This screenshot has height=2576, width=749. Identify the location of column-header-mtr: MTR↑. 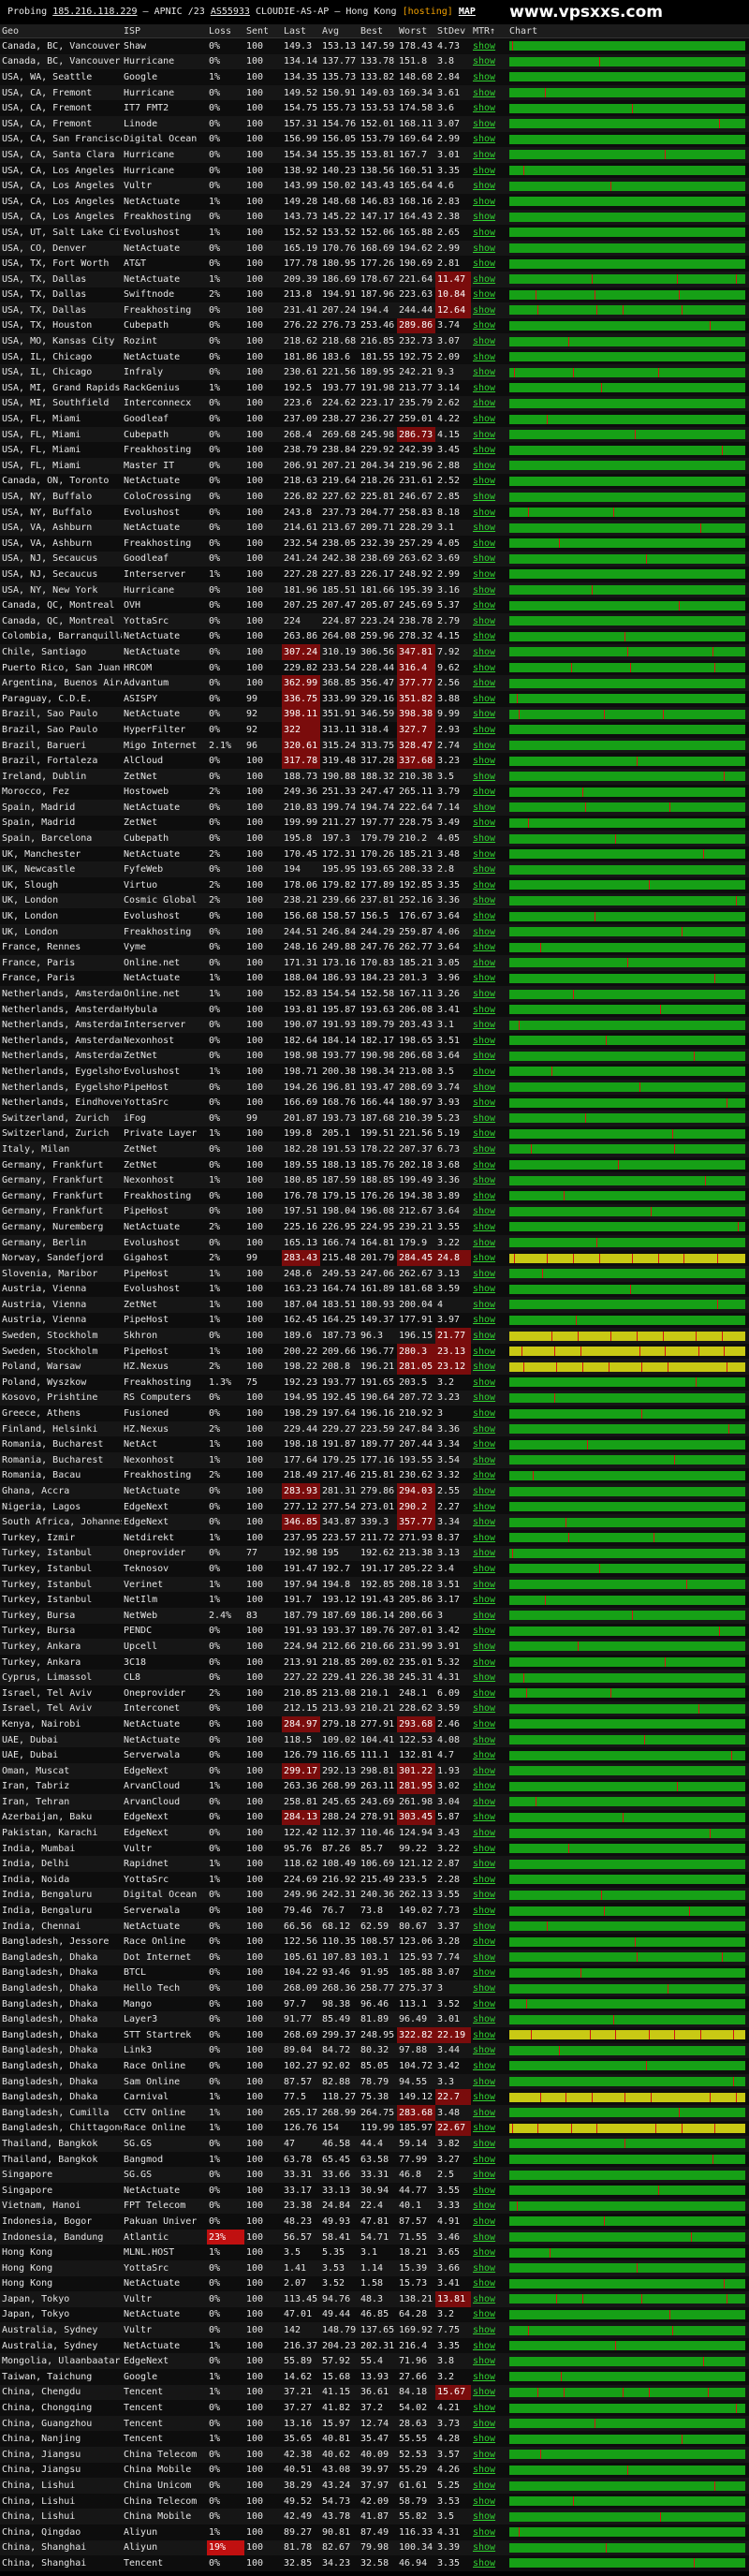
(489, 31).